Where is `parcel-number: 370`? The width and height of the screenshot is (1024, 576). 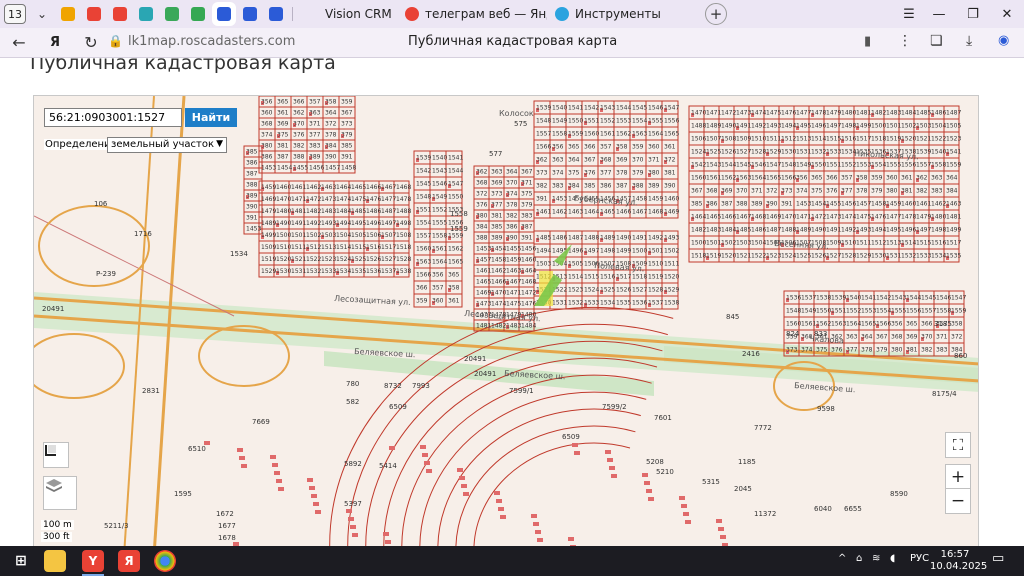 parcel-number: 370 is located at coordinates (299, 124).